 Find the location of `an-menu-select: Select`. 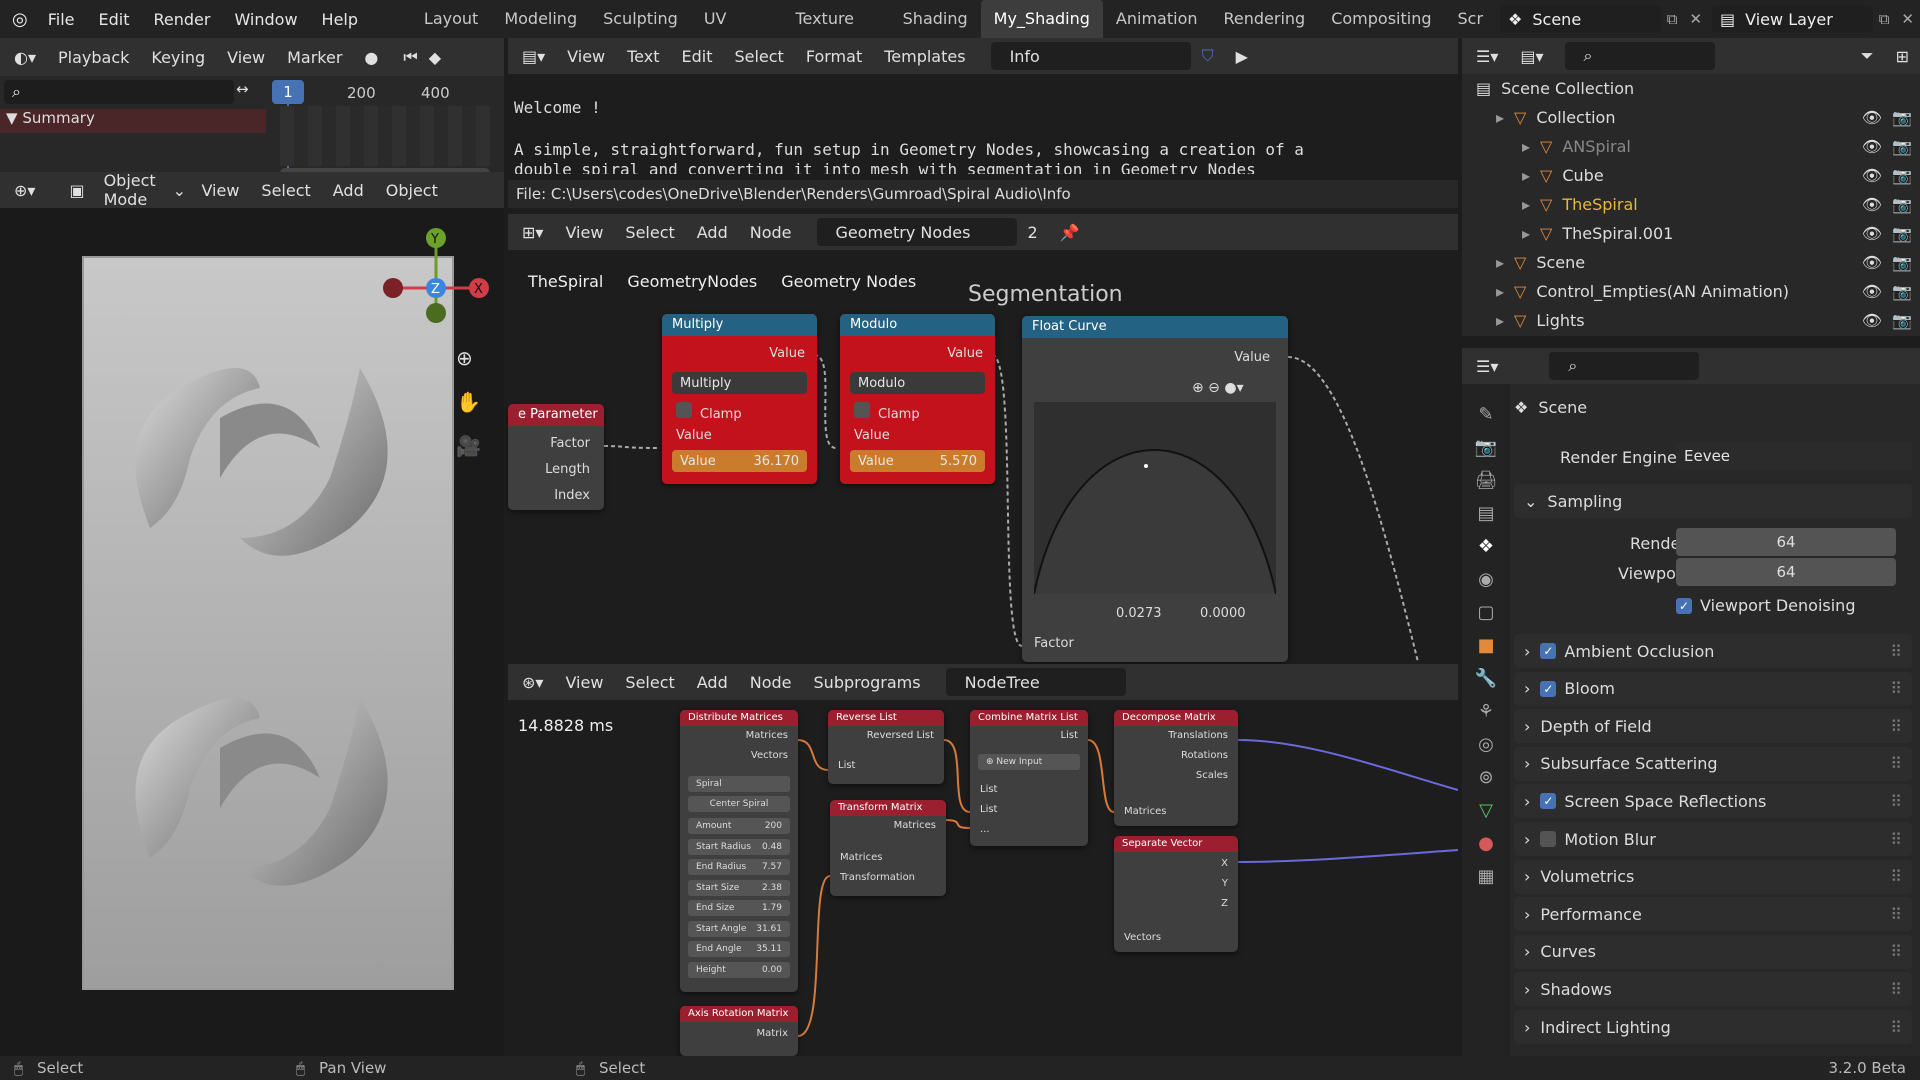

an-menu-select: Select is located at coordinates (649, 682).